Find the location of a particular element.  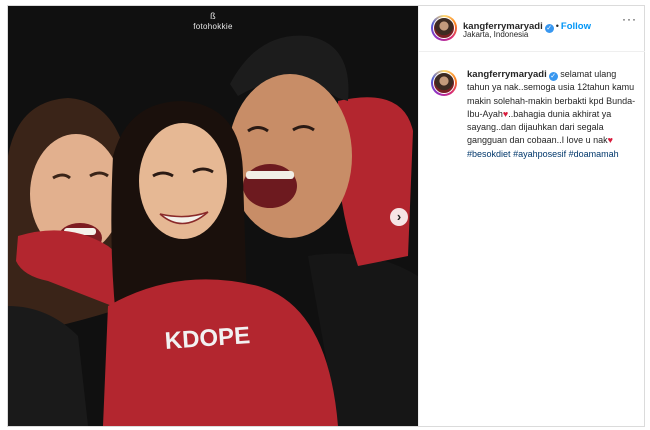

next-photo-button: › is located at coordinates (399, 217).